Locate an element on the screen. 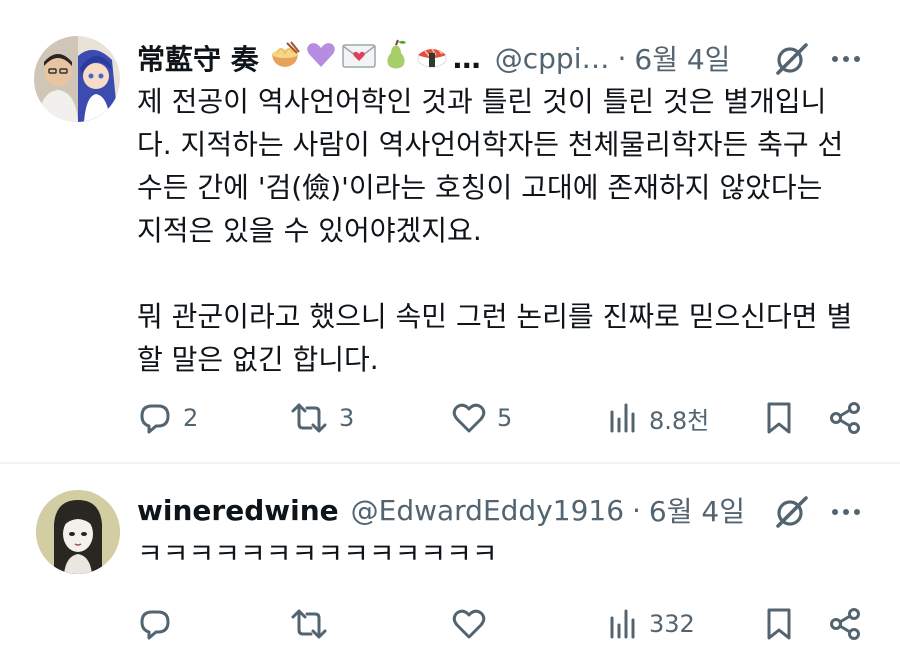 This screenshot has width=900, height=665. reply-count: 2 is located at coordinates (191, 418).